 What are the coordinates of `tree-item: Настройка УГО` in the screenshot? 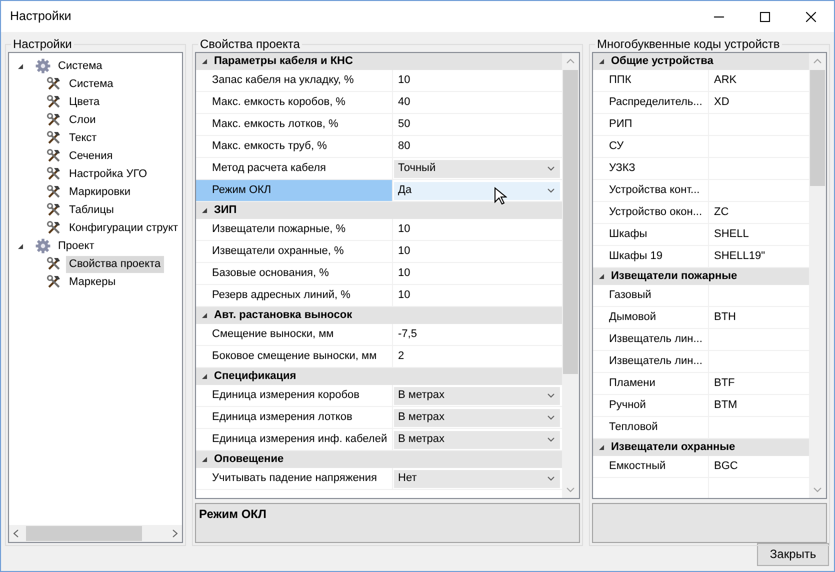 It's located at (108, 174).